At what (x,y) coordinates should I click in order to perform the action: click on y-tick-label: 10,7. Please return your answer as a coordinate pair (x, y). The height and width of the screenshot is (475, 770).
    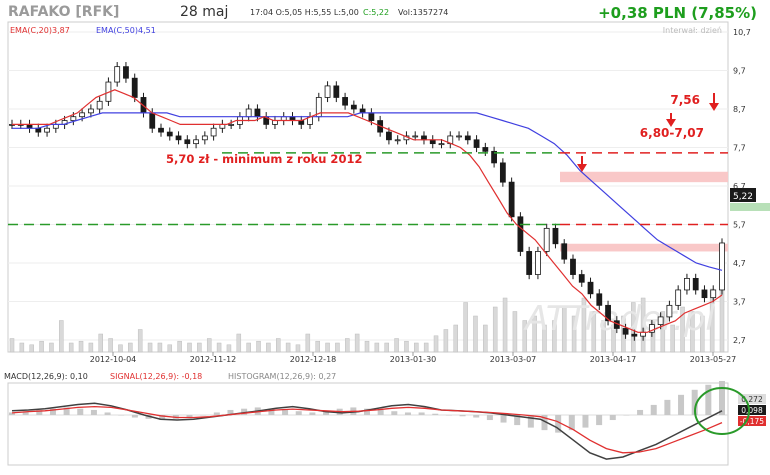
    Looking at the image, I should click on (742, 32).